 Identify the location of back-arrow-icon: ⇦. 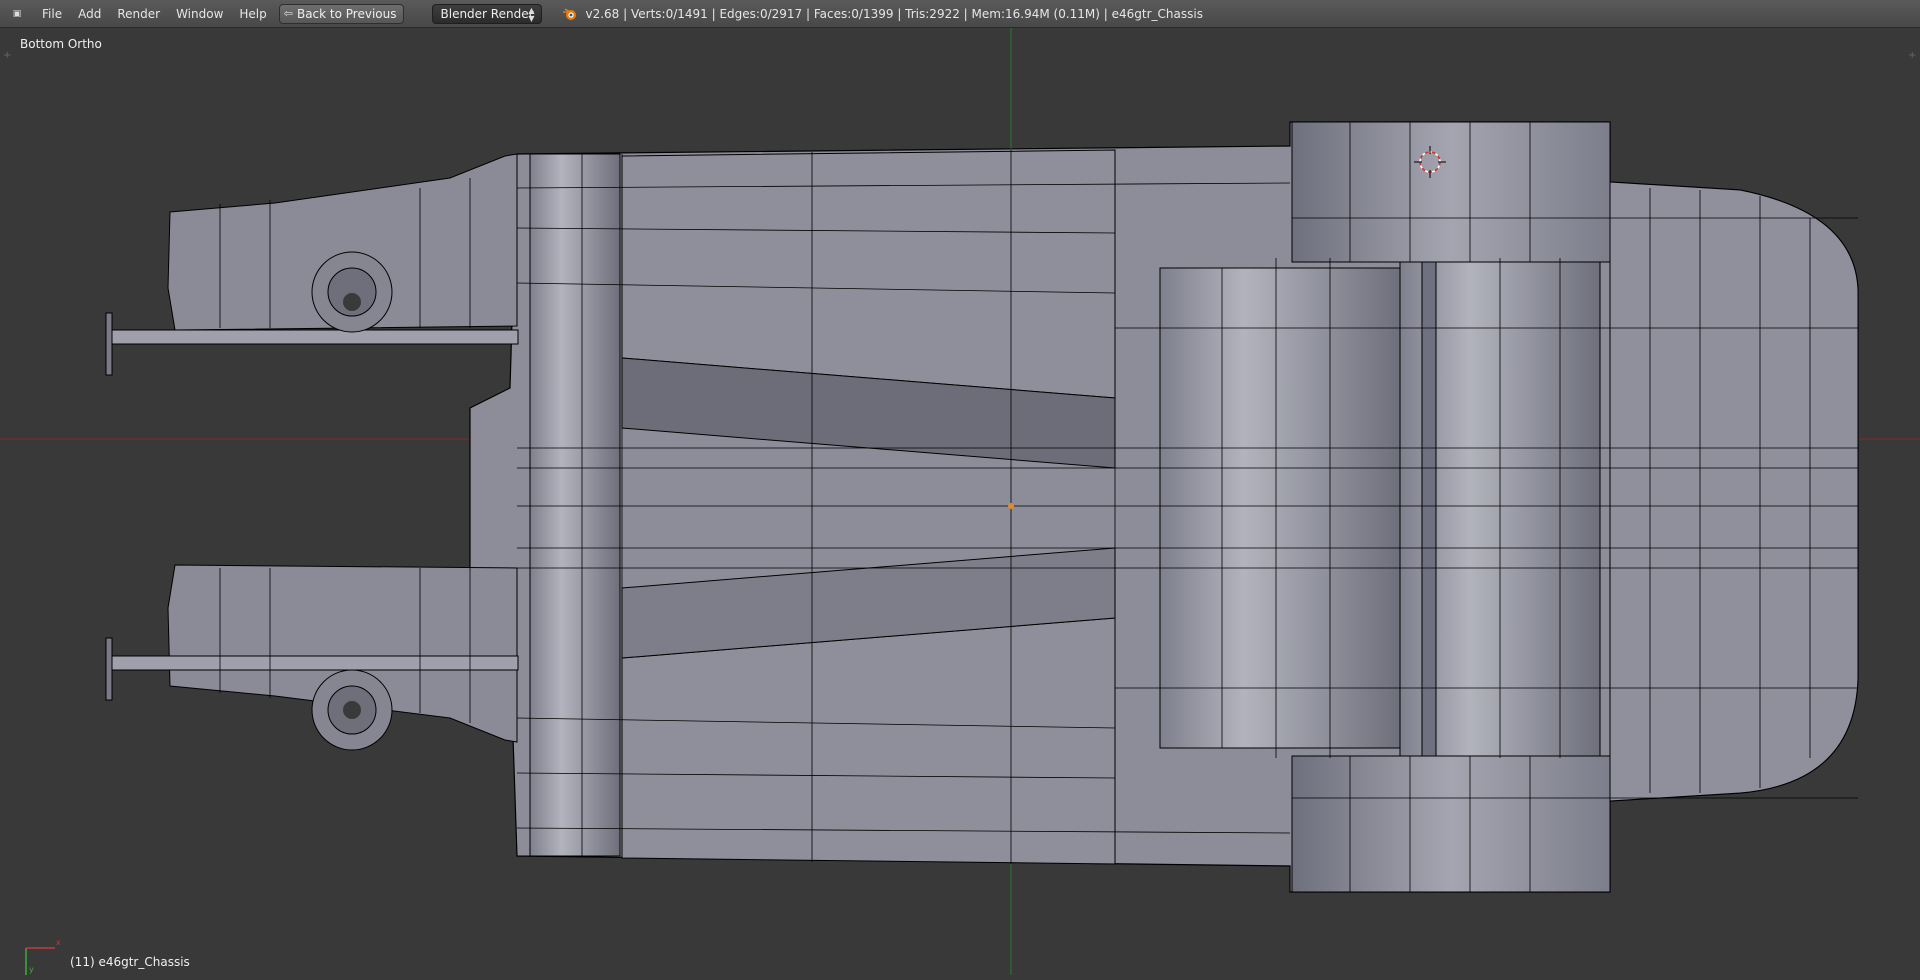
(288, 13).